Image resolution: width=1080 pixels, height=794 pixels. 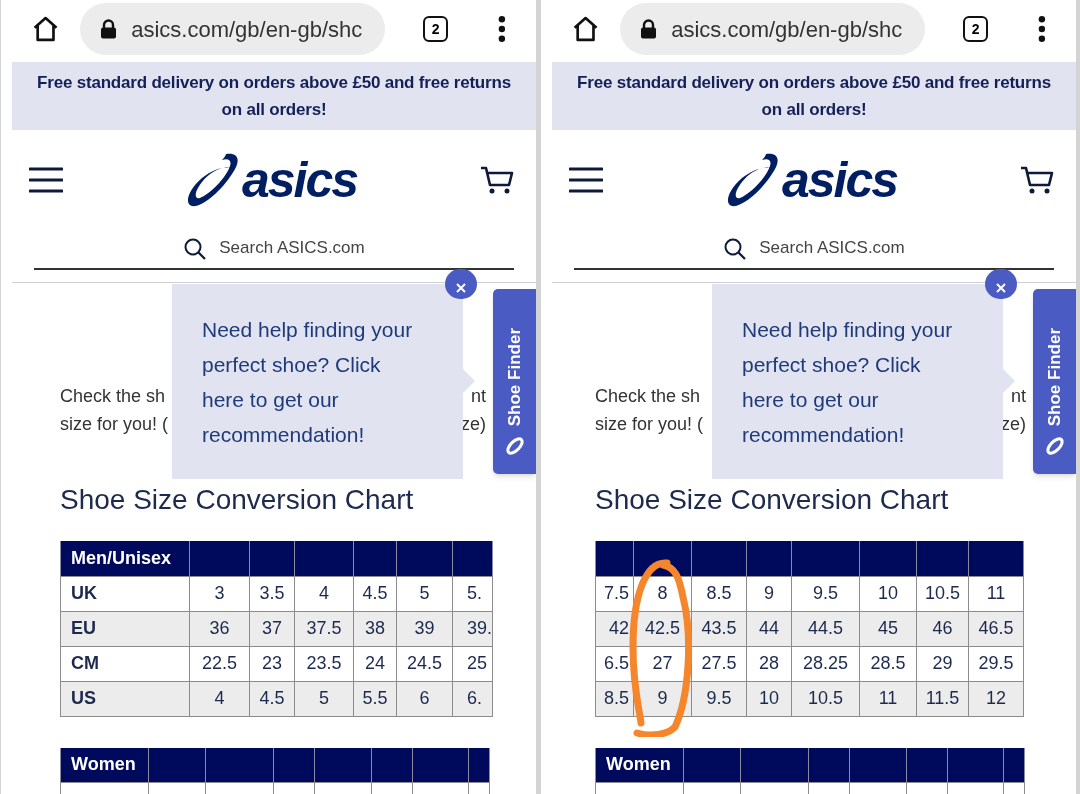 What do you see at coordinates (814, 96) in the screenshot?
I see `promo-banner-text: Free standard delivery on orders above £50 and free returns on all orders!` at bounding box center [814, 96].